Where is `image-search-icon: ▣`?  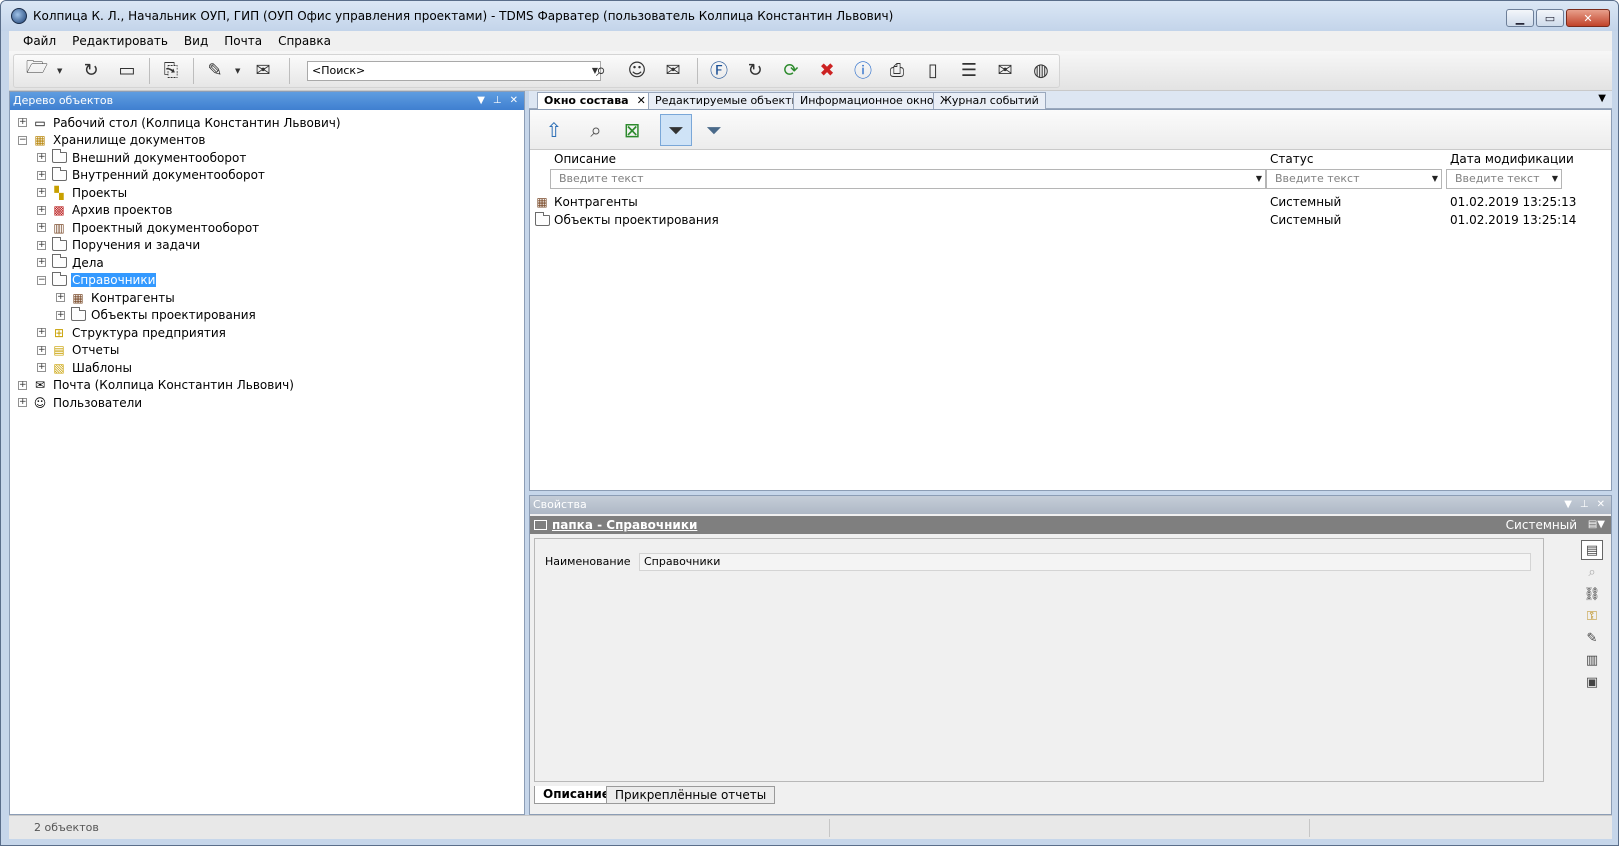 image-search-icon: ▣ is located at coordinates (1592, 682).